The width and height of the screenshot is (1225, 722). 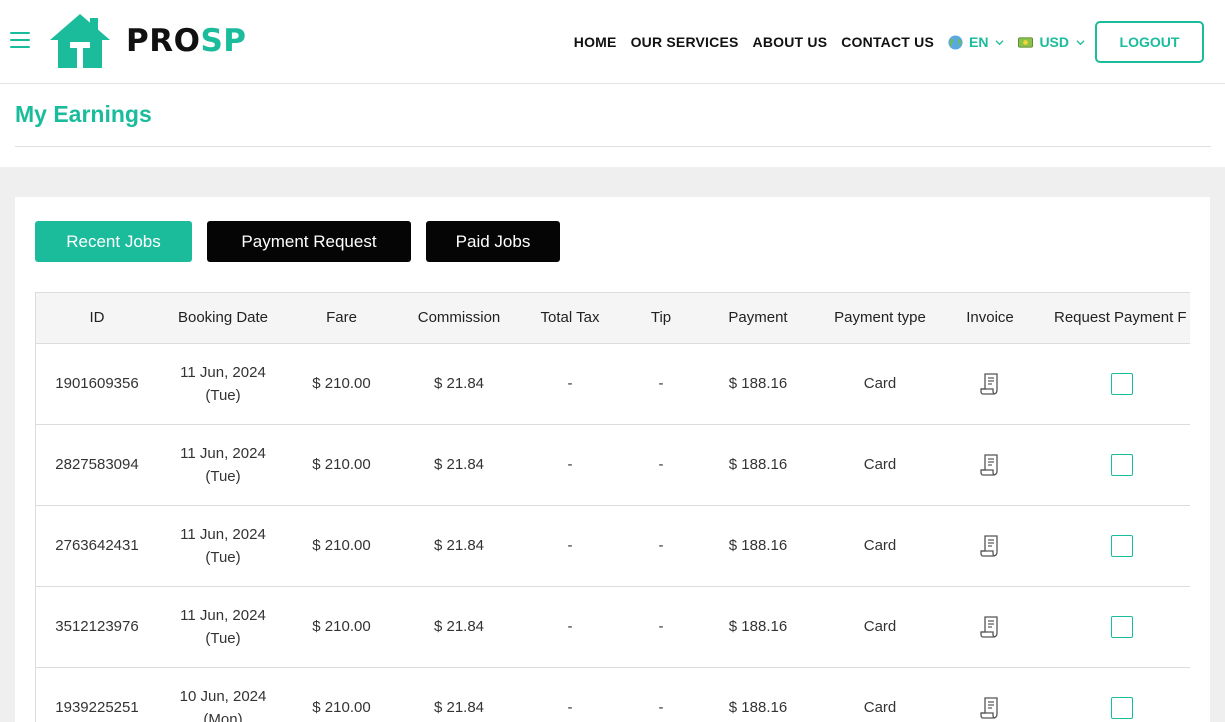 What do you see at coordinates (97, 626) in the screenshot?
I see `cell-id: 3512123976` at bounding box center [97, 626].